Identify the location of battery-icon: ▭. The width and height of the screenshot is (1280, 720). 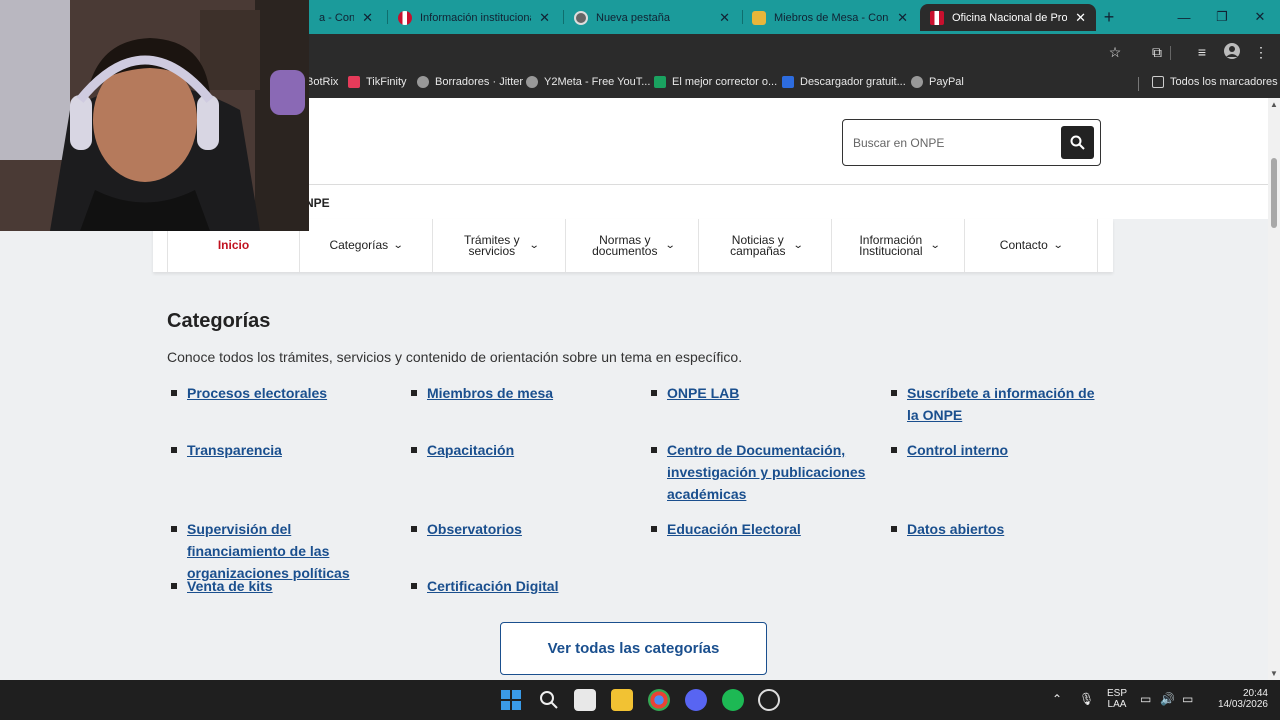
(1187, 699).